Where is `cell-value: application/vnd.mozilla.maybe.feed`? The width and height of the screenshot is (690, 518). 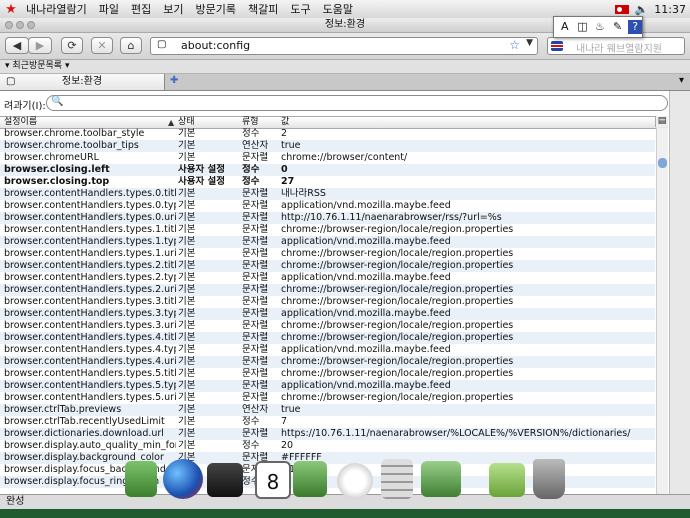
cell-value: application/vnd.mozilla.maybe.feed is located at coordinates (366, 313).